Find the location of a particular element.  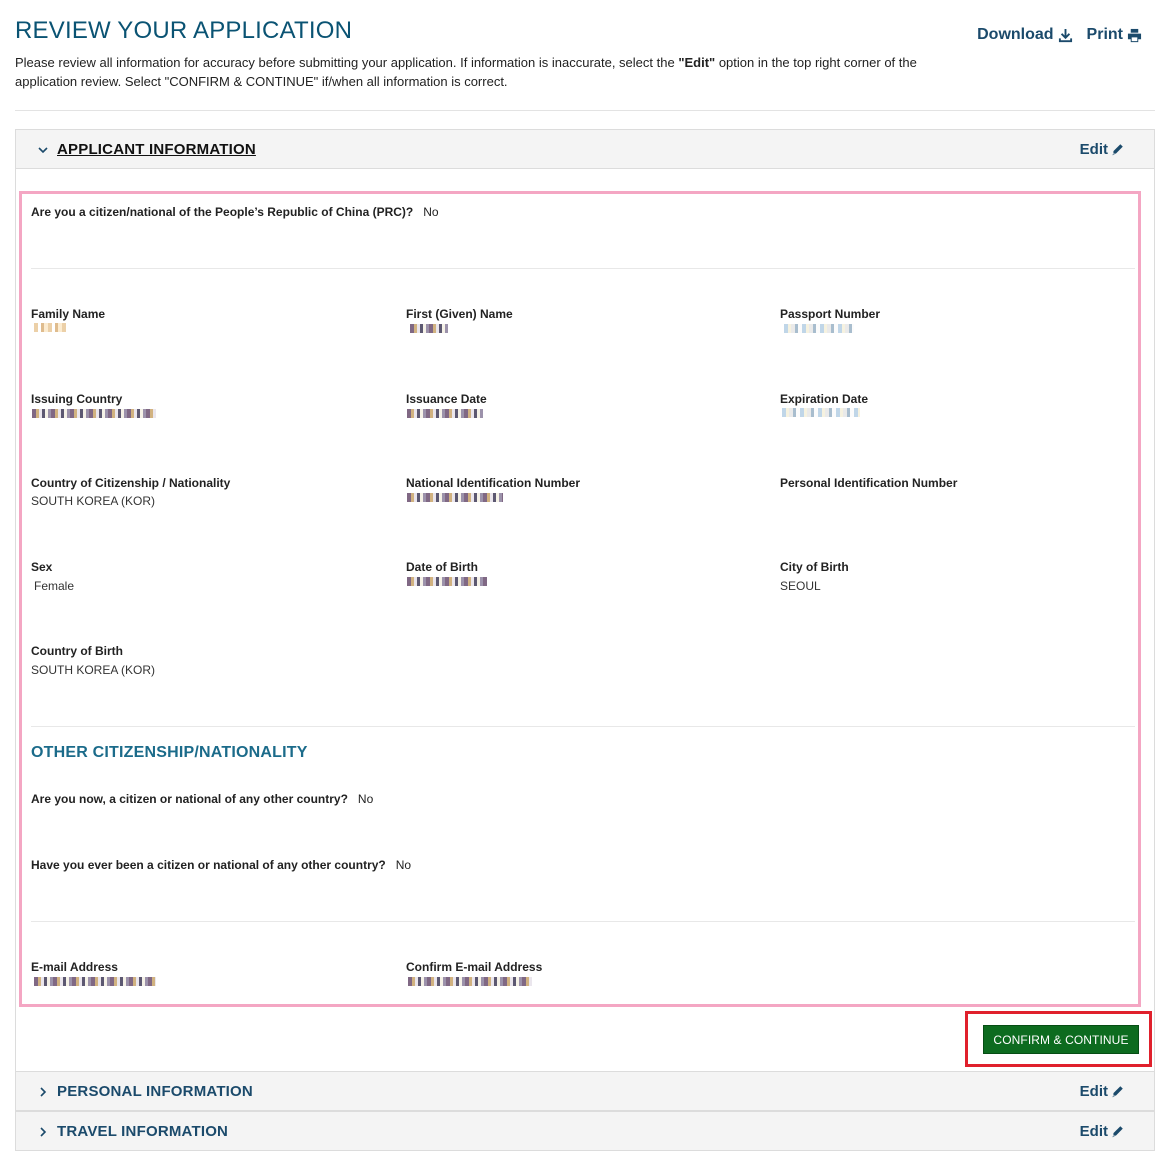

email-label: E-mail Address is located at coordinates (74, 967).